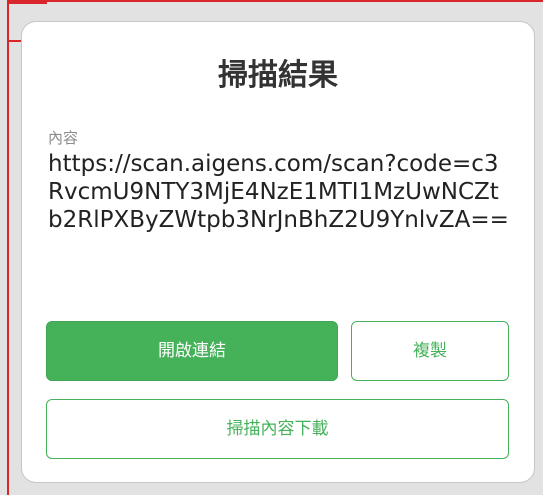 This screenshot has height=495, width=543. Describe the element at coordinates (27, 2) in the screenshot. I see `edge-marker-corner` at that location.